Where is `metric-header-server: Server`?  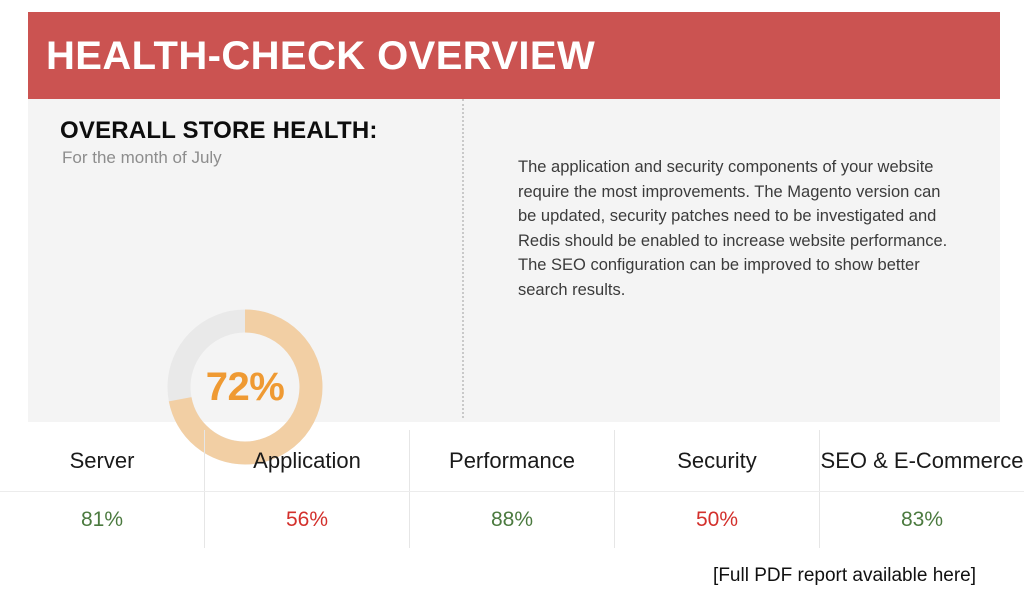
metric-header-server: Server is located at coordinates (102, 460).